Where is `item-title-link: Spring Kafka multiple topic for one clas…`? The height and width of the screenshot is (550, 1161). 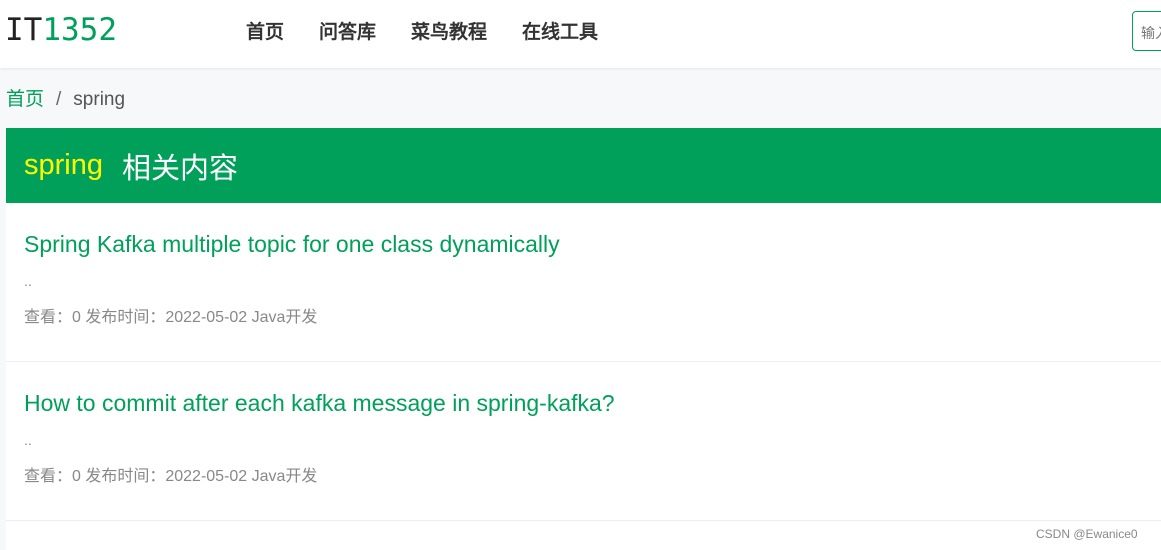 item-title-link: Spring Kafka multiple topic for one clas… is located at coordinates (292, 244).